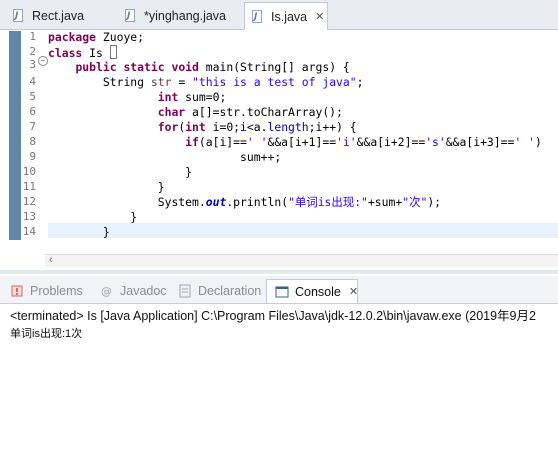 The height and width of the screenshot is (451, 558). I want to click on problems-icon, so click(17, 291).